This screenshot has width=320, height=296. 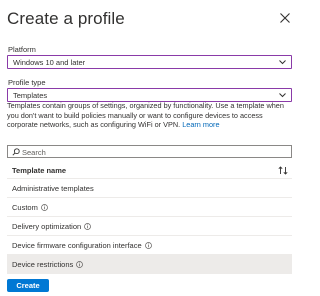 I want to click on template-name-text: Device firmware configuration interface, so click(x=77, y=245).